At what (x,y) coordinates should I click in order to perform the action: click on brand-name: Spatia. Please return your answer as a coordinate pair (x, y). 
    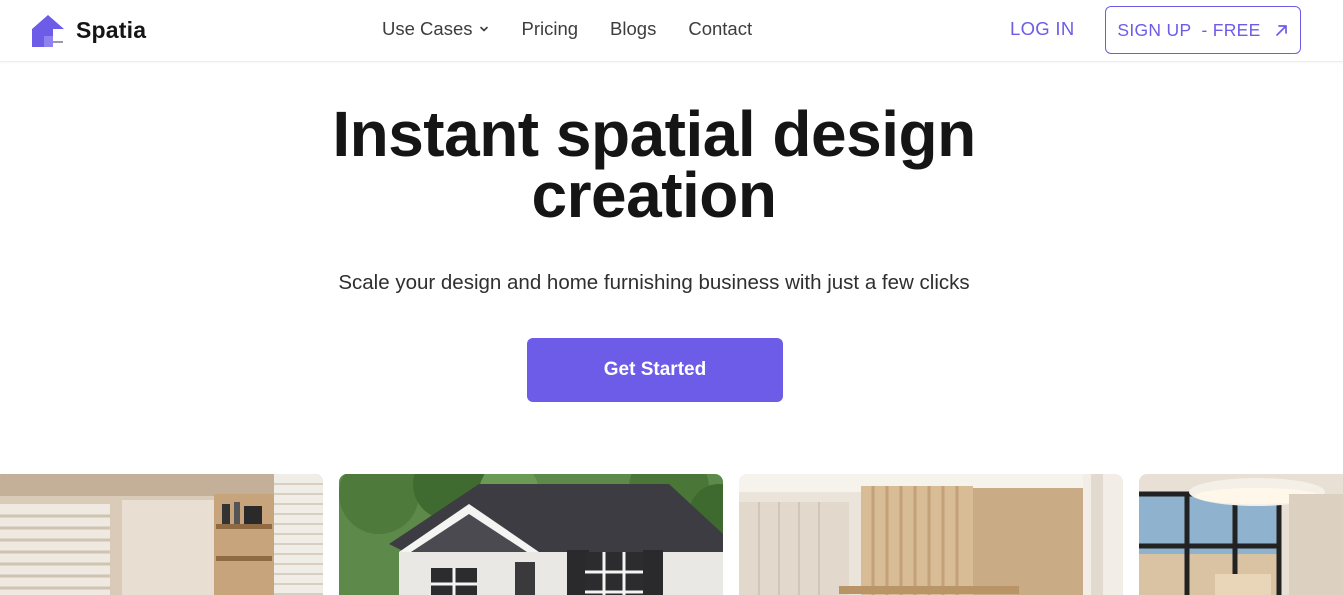
    Looking at the image, I should click on (111, 29).